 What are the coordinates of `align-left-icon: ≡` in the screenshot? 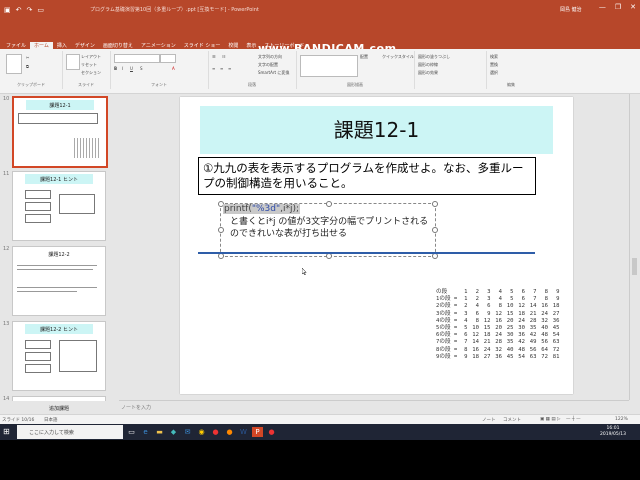 It's located at (213, 68).